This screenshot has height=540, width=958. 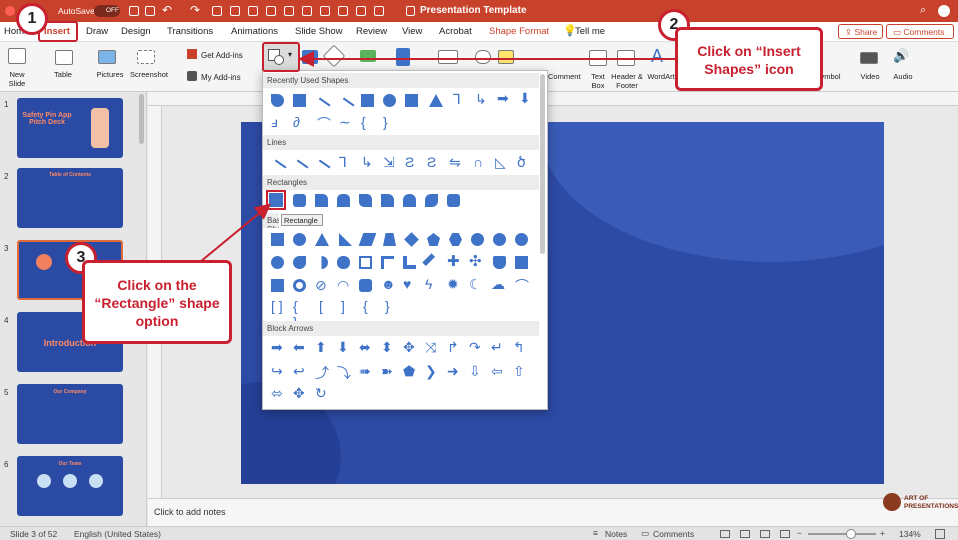 What do you see at coordinates (235, 233) in the screenshot?
I see `step-3-arrow` at bounding box center [235, 233].